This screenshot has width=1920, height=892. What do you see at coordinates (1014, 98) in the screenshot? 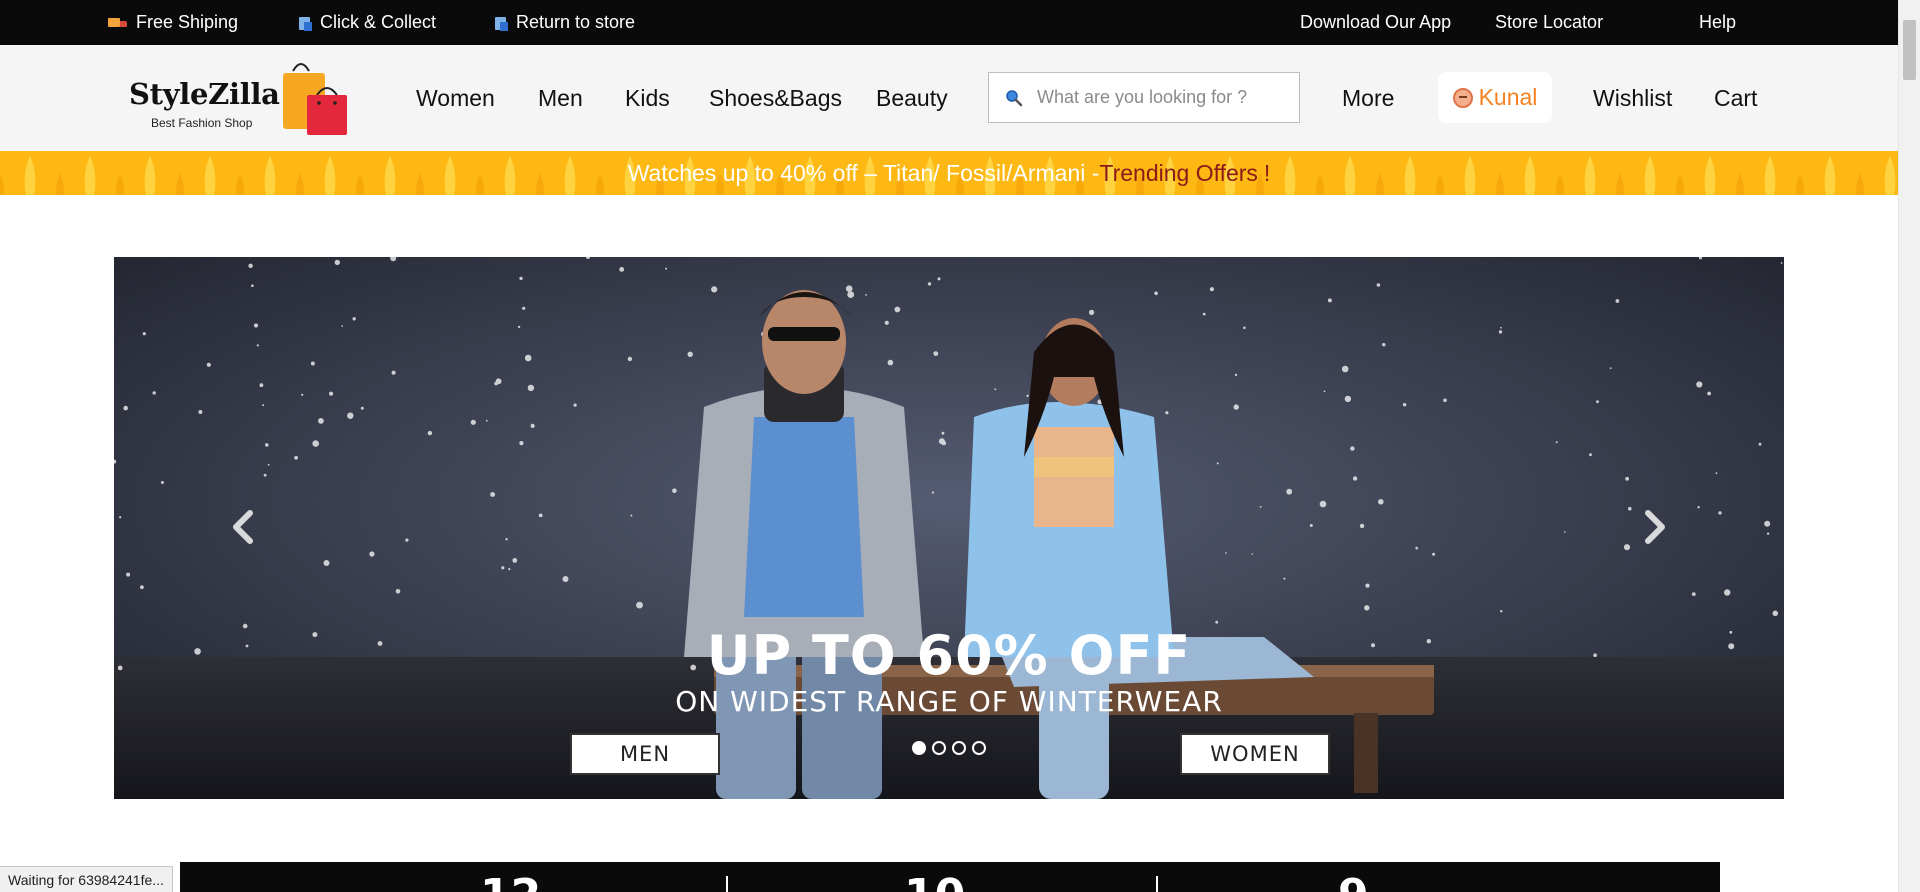
I see `search-icon` at bounding box center [1014, 98].